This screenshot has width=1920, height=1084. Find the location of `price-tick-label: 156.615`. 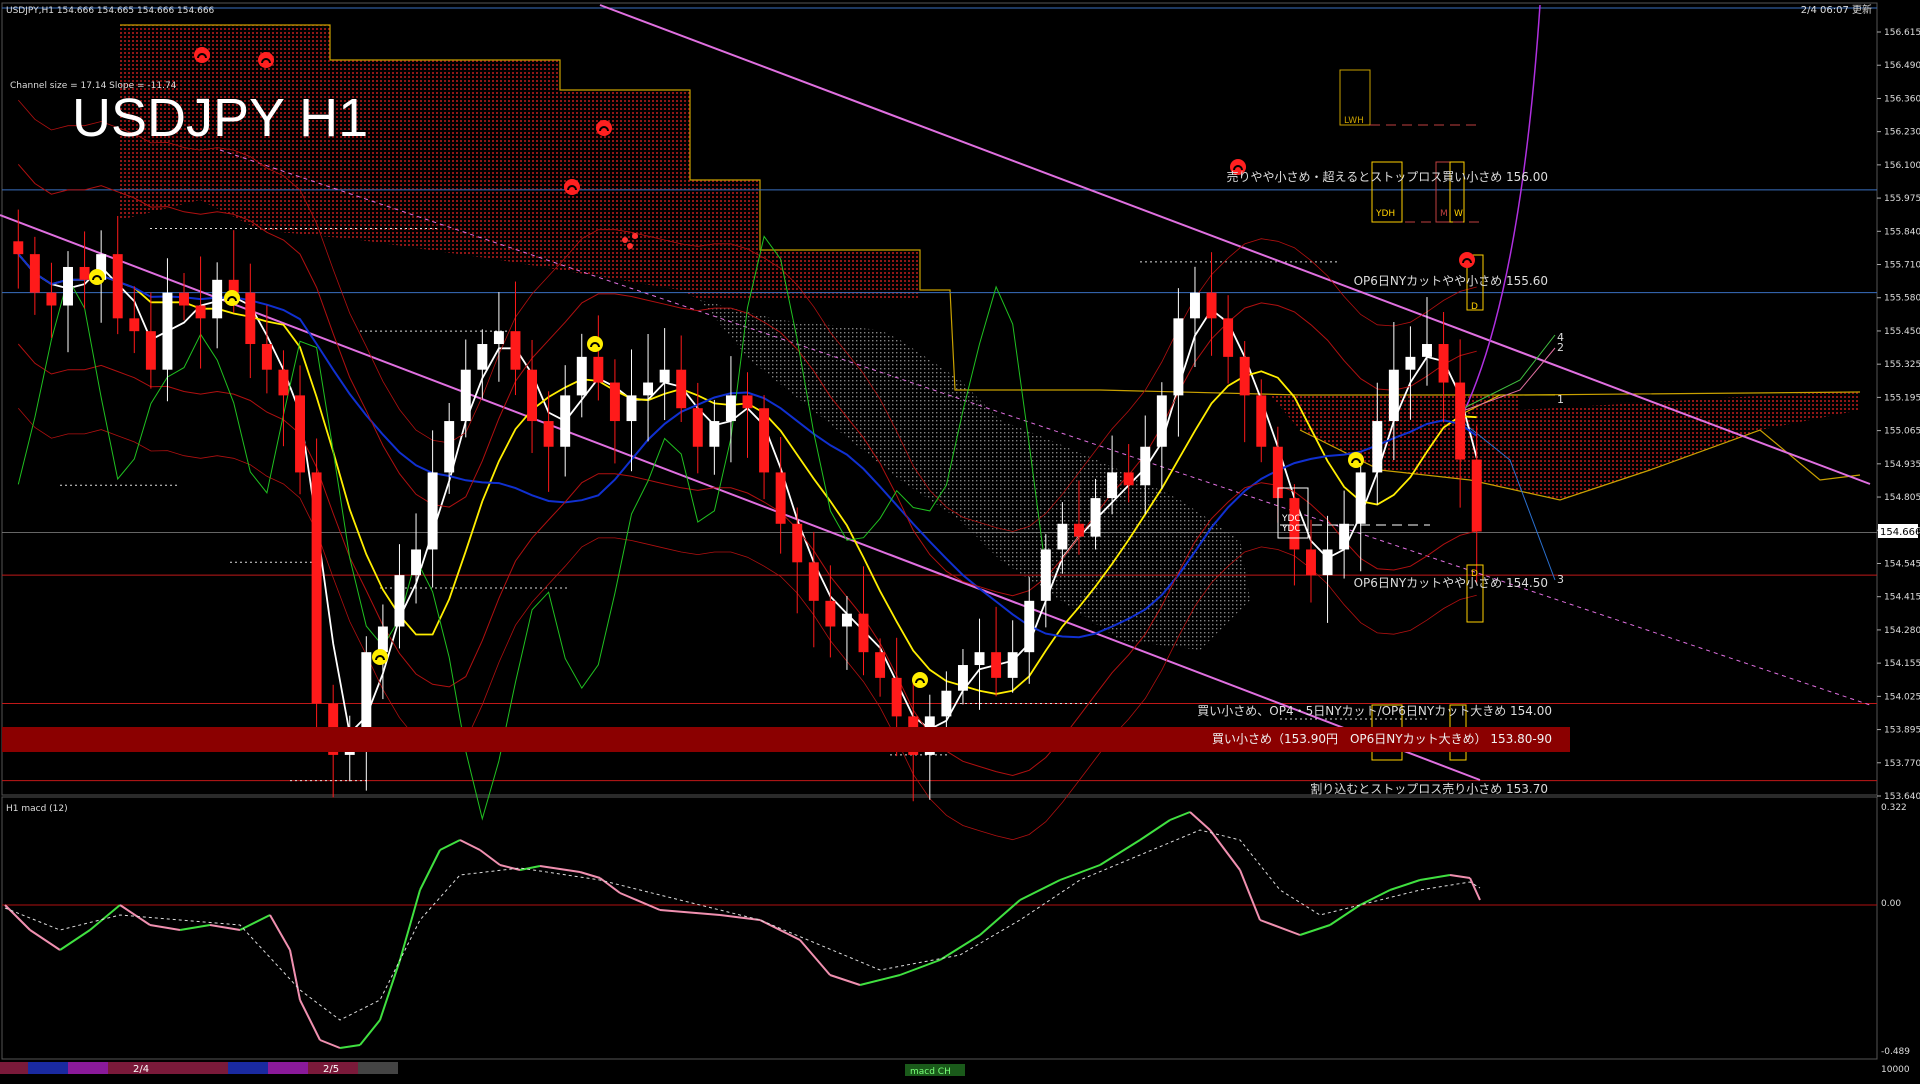

price-tick-label: 156.615 is located at coordinates (1902, 33).